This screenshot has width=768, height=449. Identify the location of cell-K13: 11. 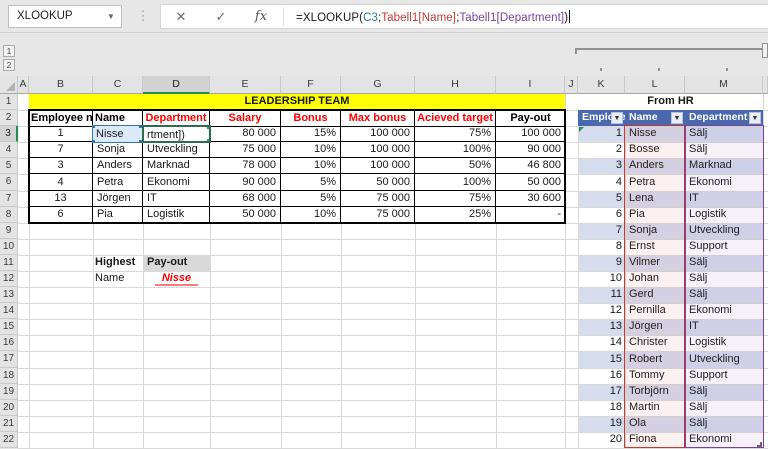
(601, 295).